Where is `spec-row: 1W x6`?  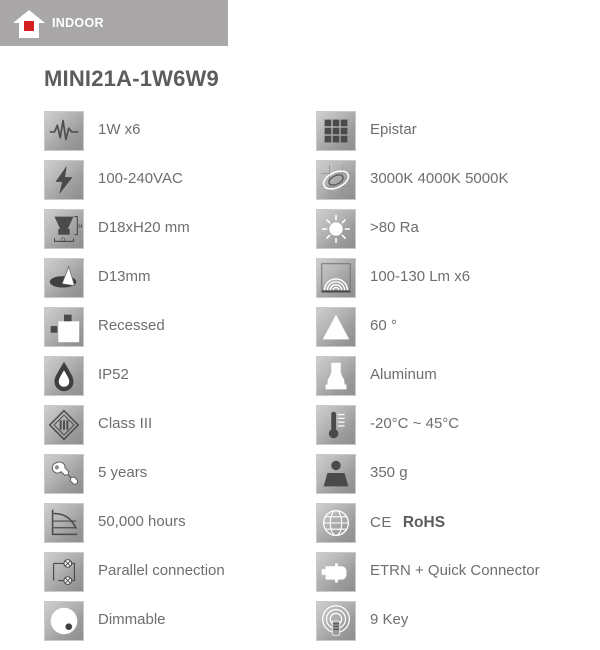 spec-row: 1W x6 is located at coordinates (179, 130).